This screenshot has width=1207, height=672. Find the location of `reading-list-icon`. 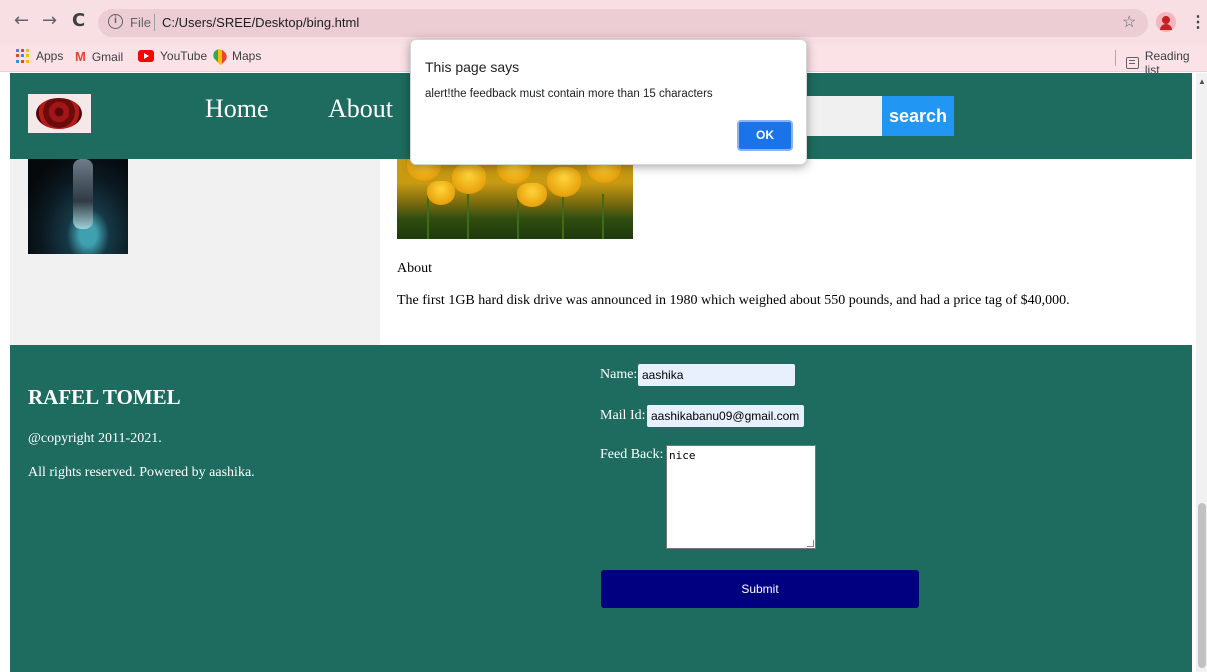

reading-list-icon is located at coordinates (1132, 63).